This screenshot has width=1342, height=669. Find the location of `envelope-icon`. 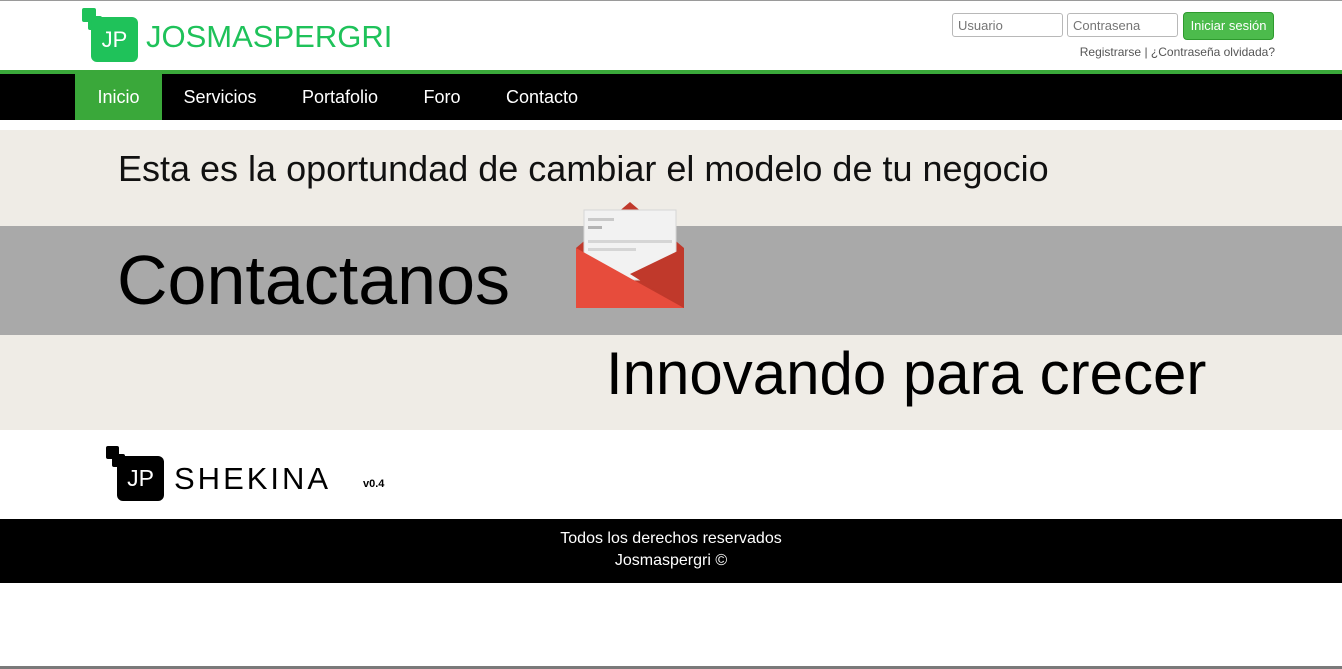

envelope-icon is located at coordinates (630, 256).